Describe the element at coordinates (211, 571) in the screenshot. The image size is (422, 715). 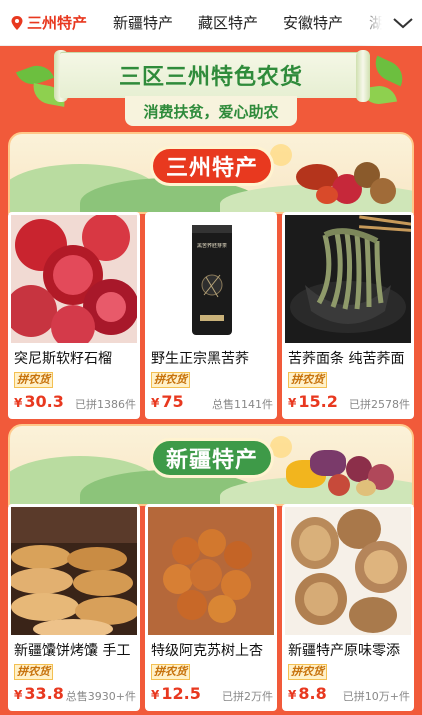
I see `product-image-apricots` at that location.